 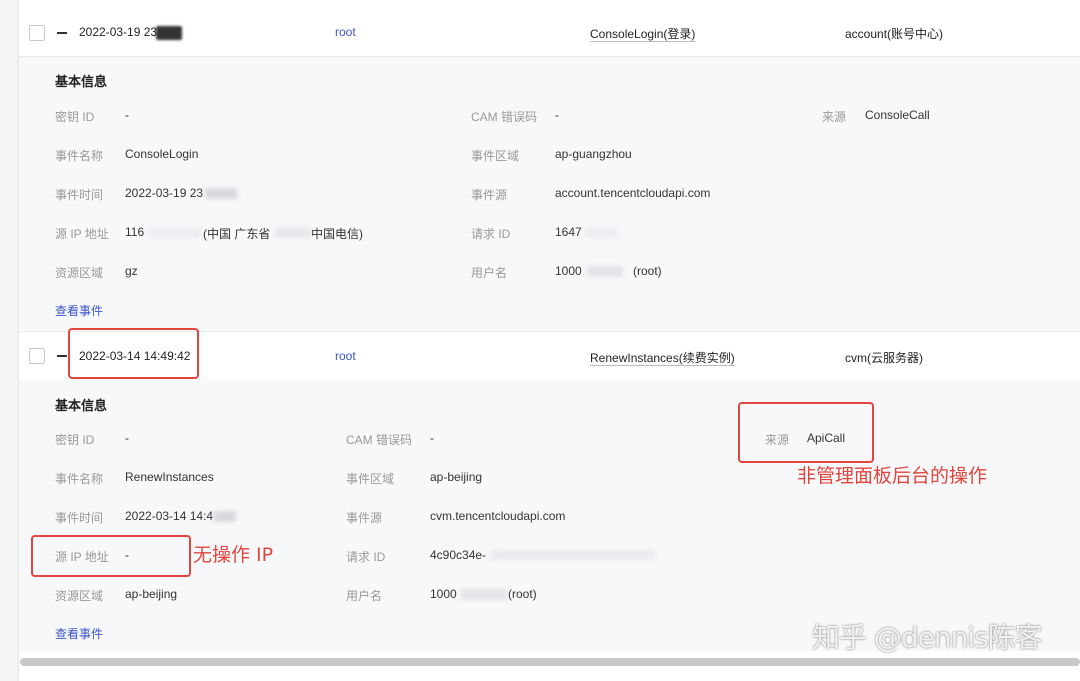 What do you see at coordinates (498, 516) in the screenshot?
I see `event-source-value: cvm.tencentcloudapi.com` at bounding box center [498, 516].